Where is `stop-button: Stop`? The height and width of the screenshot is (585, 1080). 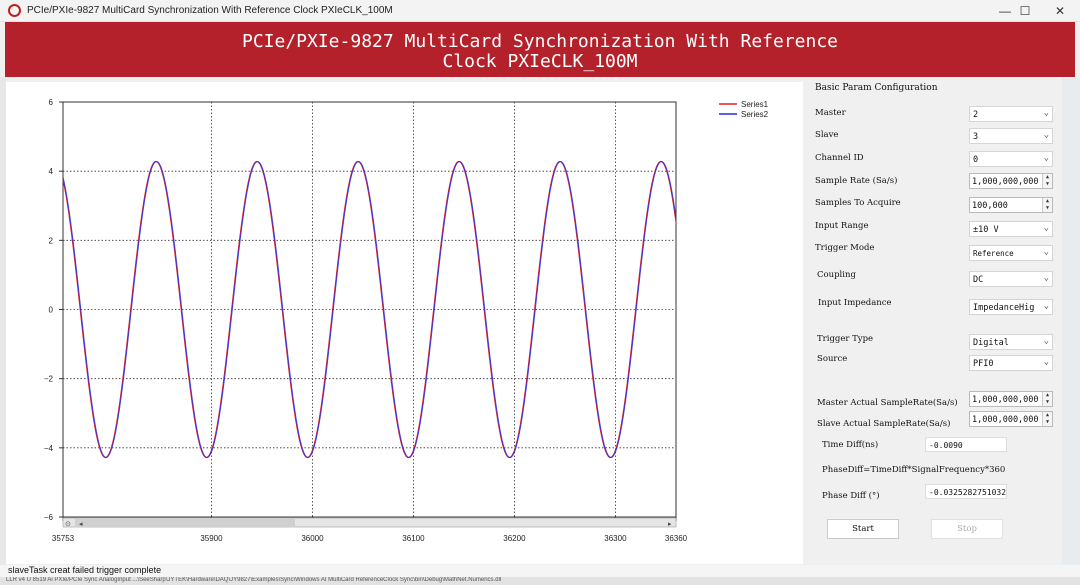 stop-button: Stop is located at coordinates (967, 529).